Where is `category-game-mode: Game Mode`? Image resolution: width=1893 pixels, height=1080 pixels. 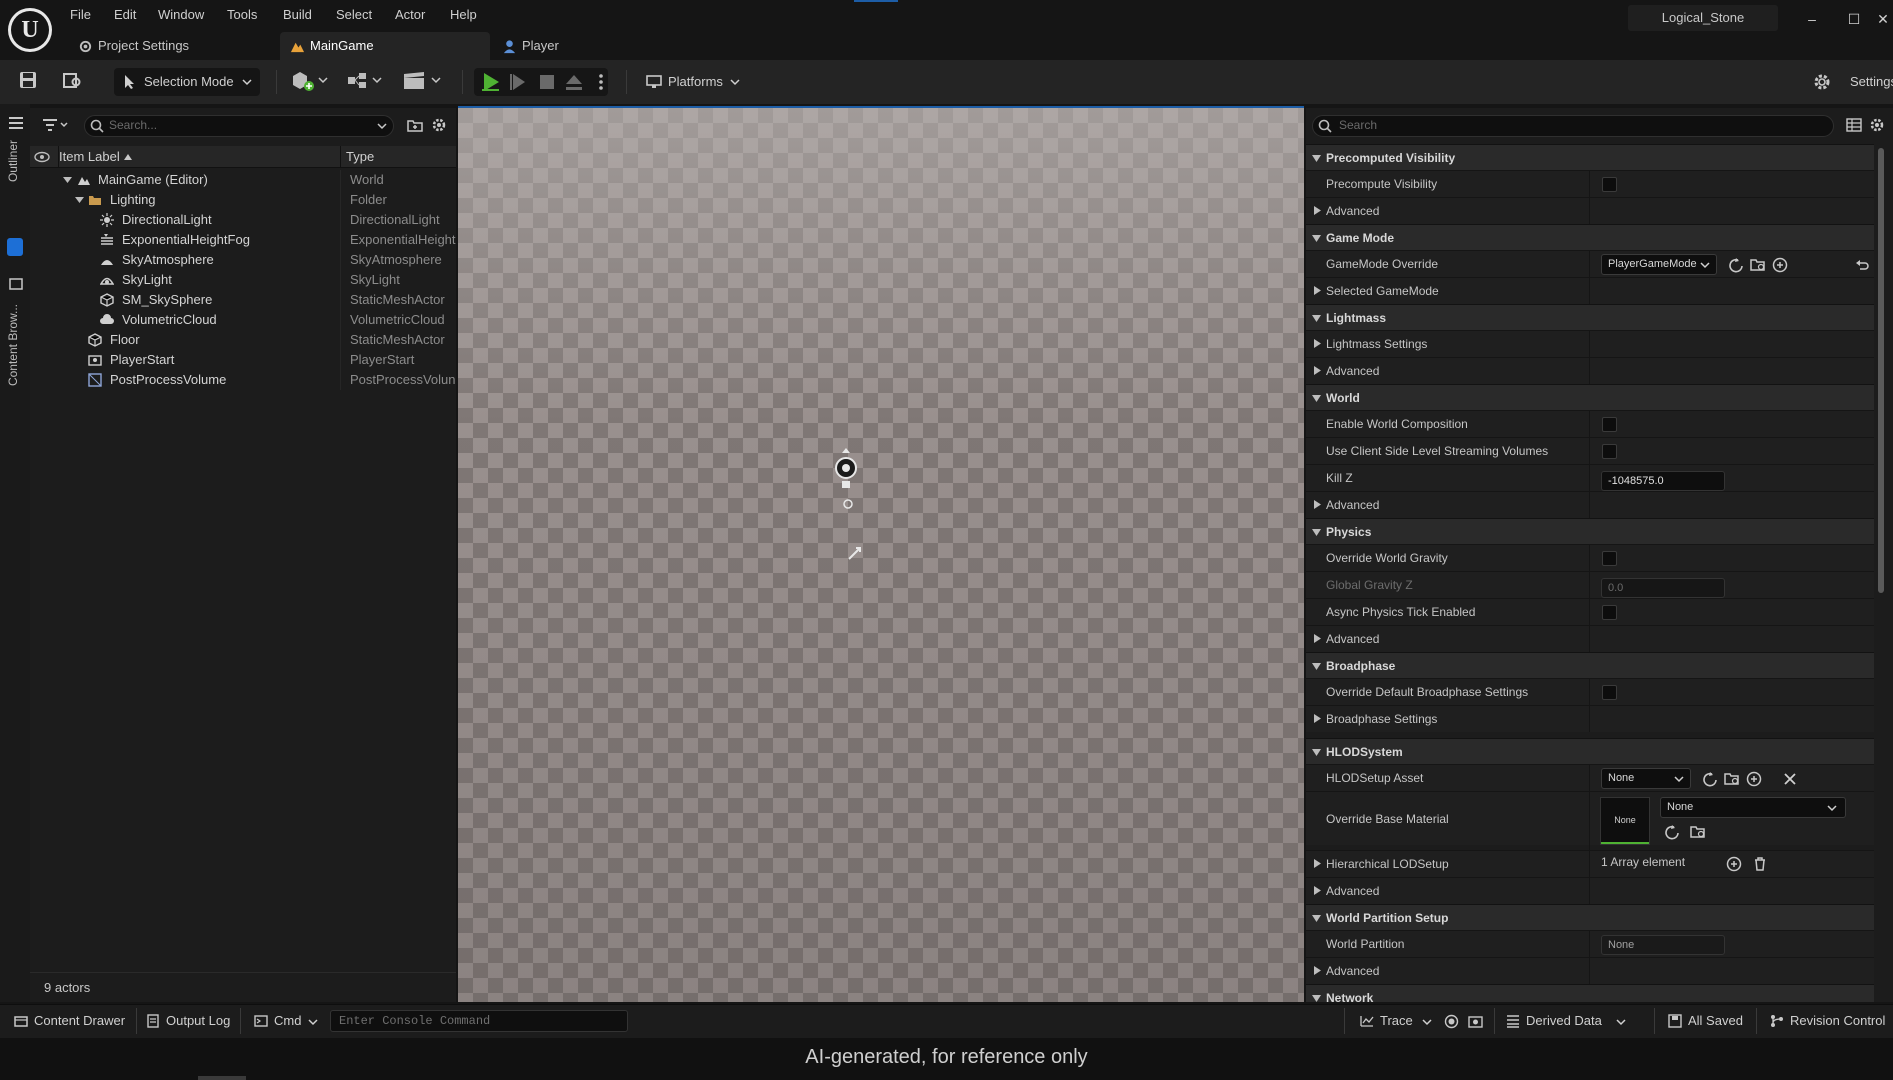 category-game-mode: Game Mode is located at coordinates (1590, 237).